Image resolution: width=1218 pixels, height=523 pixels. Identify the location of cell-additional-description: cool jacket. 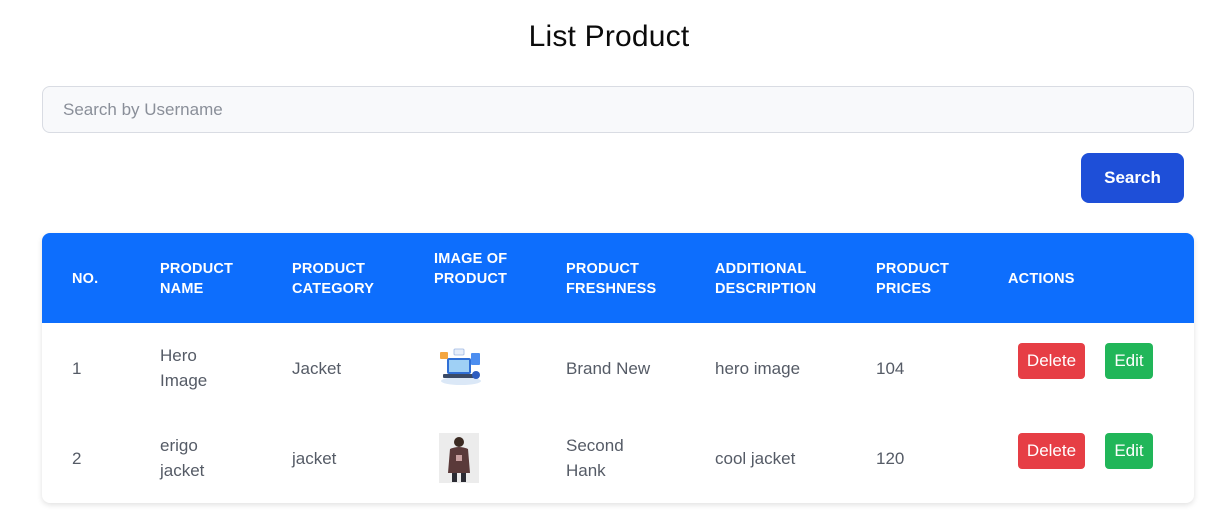
(755, 458).